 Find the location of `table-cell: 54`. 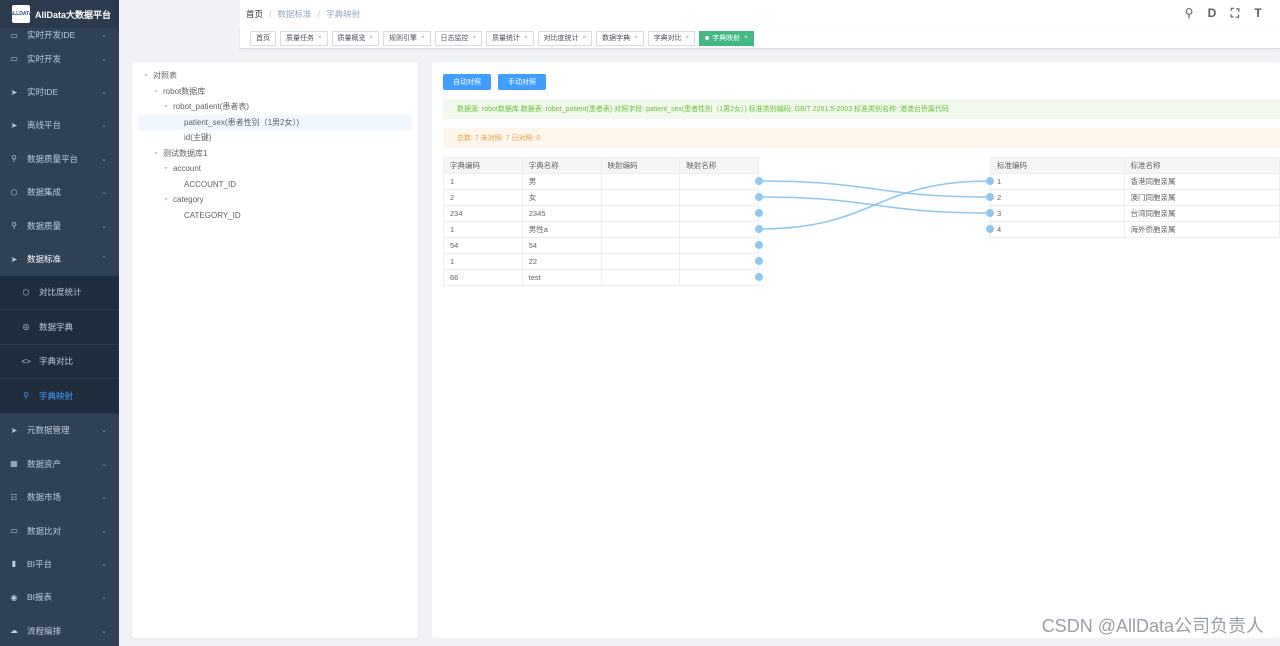

table-cell: 54 is located at coordinates (561, 245).